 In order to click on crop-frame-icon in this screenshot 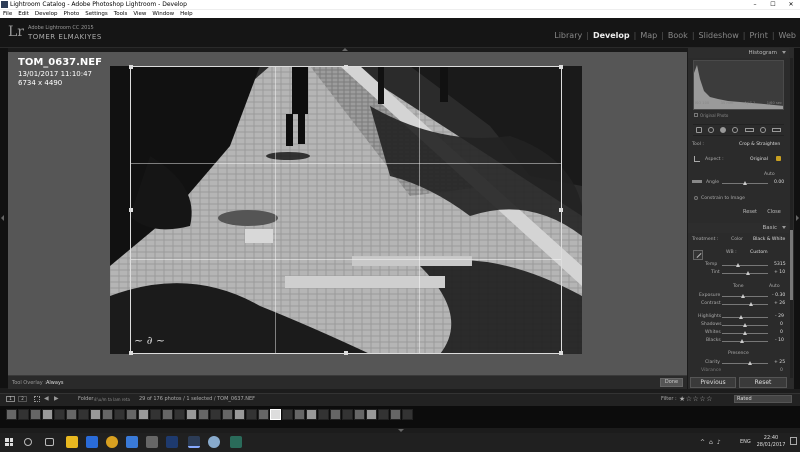, I will do `click(697, 159)`.